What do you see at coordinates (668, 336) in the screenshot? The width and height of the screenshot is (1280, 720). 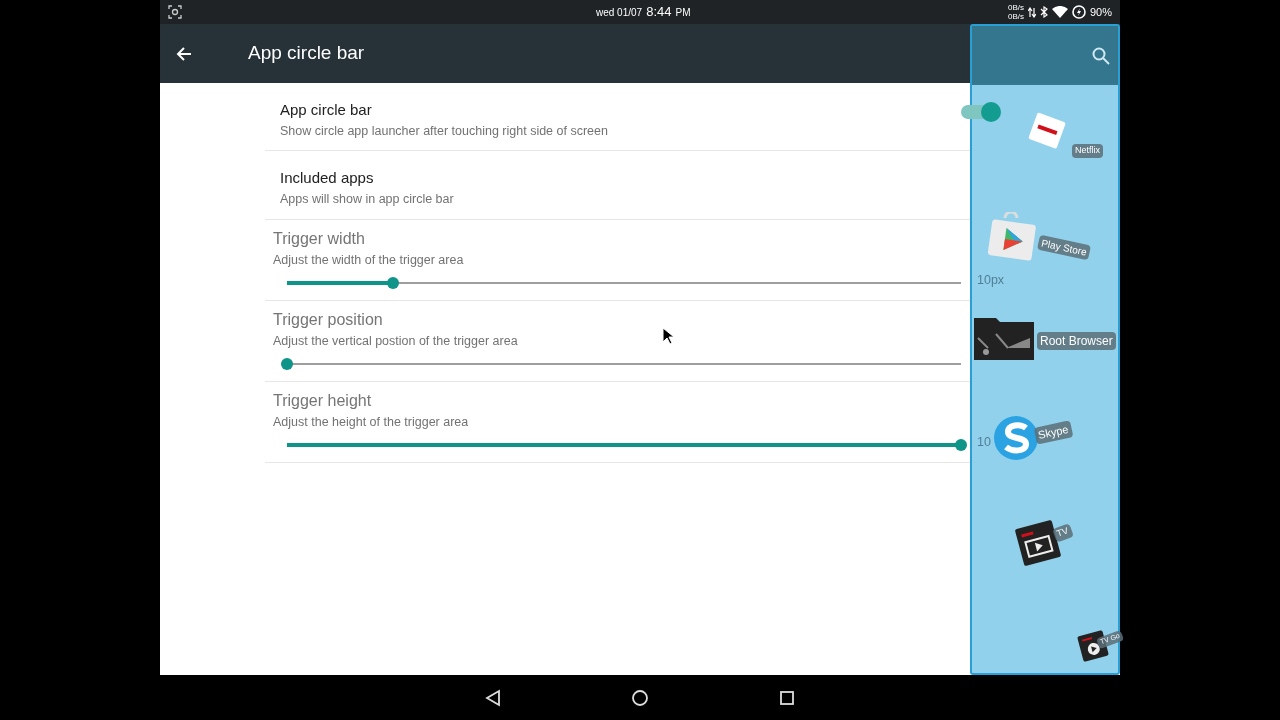 I see `mouse-pointer-icon` at bounding box center [668, 336].